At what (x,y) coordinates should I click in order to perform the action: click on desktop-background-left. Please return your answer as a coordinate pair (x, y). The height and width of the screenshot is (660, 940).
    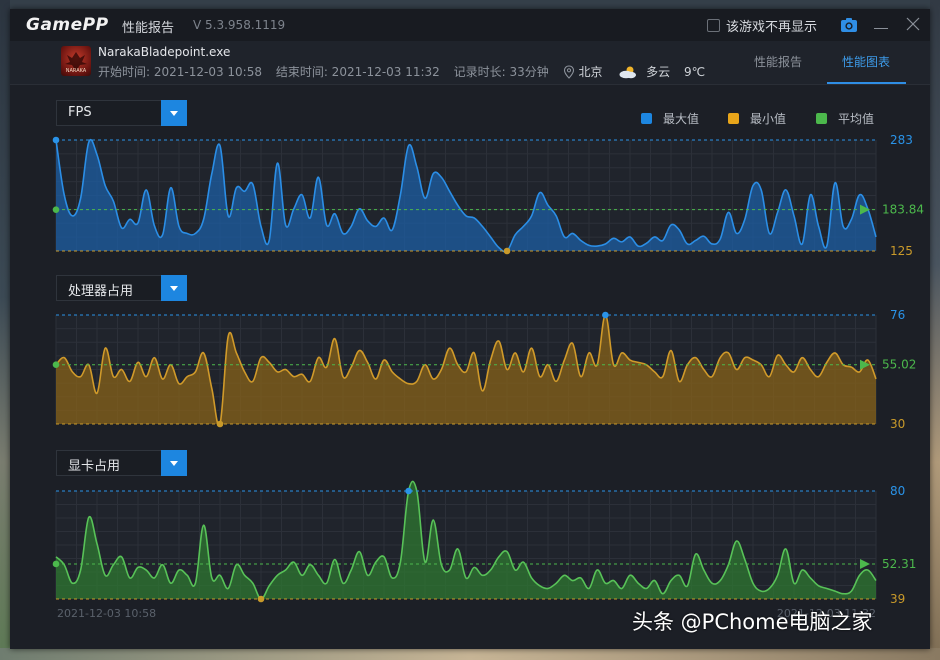
    Looking at the image, I should click on (5, 330).